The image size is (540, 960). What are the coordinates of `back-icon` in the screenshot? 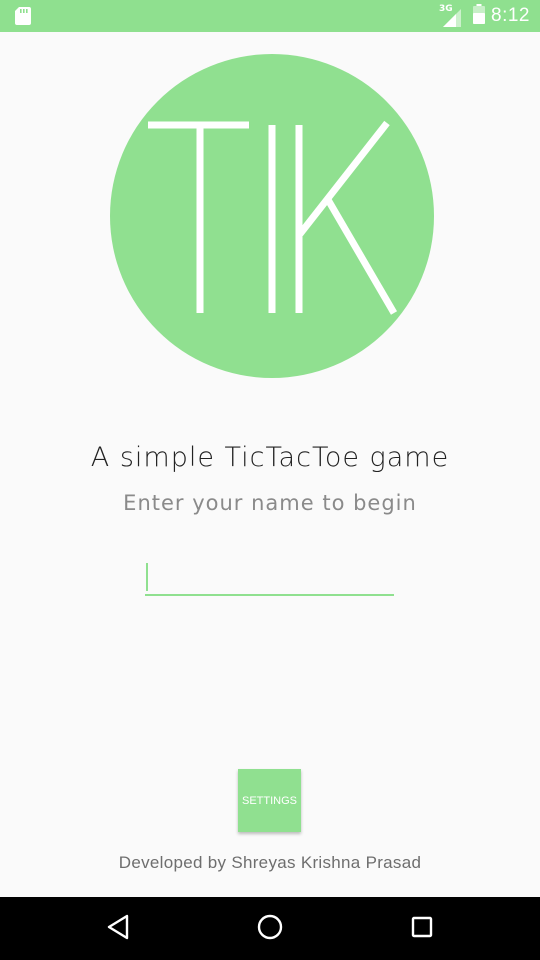 It's located at (118, 929).